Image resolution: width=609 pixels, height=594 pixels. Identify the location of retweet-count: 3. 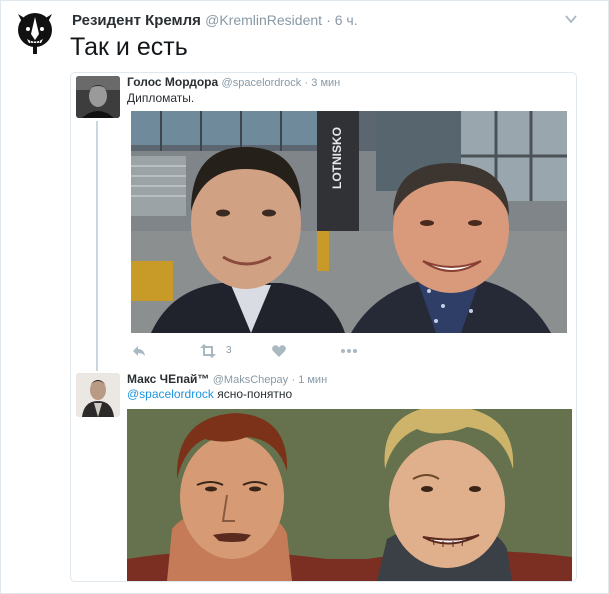
(229, 350).